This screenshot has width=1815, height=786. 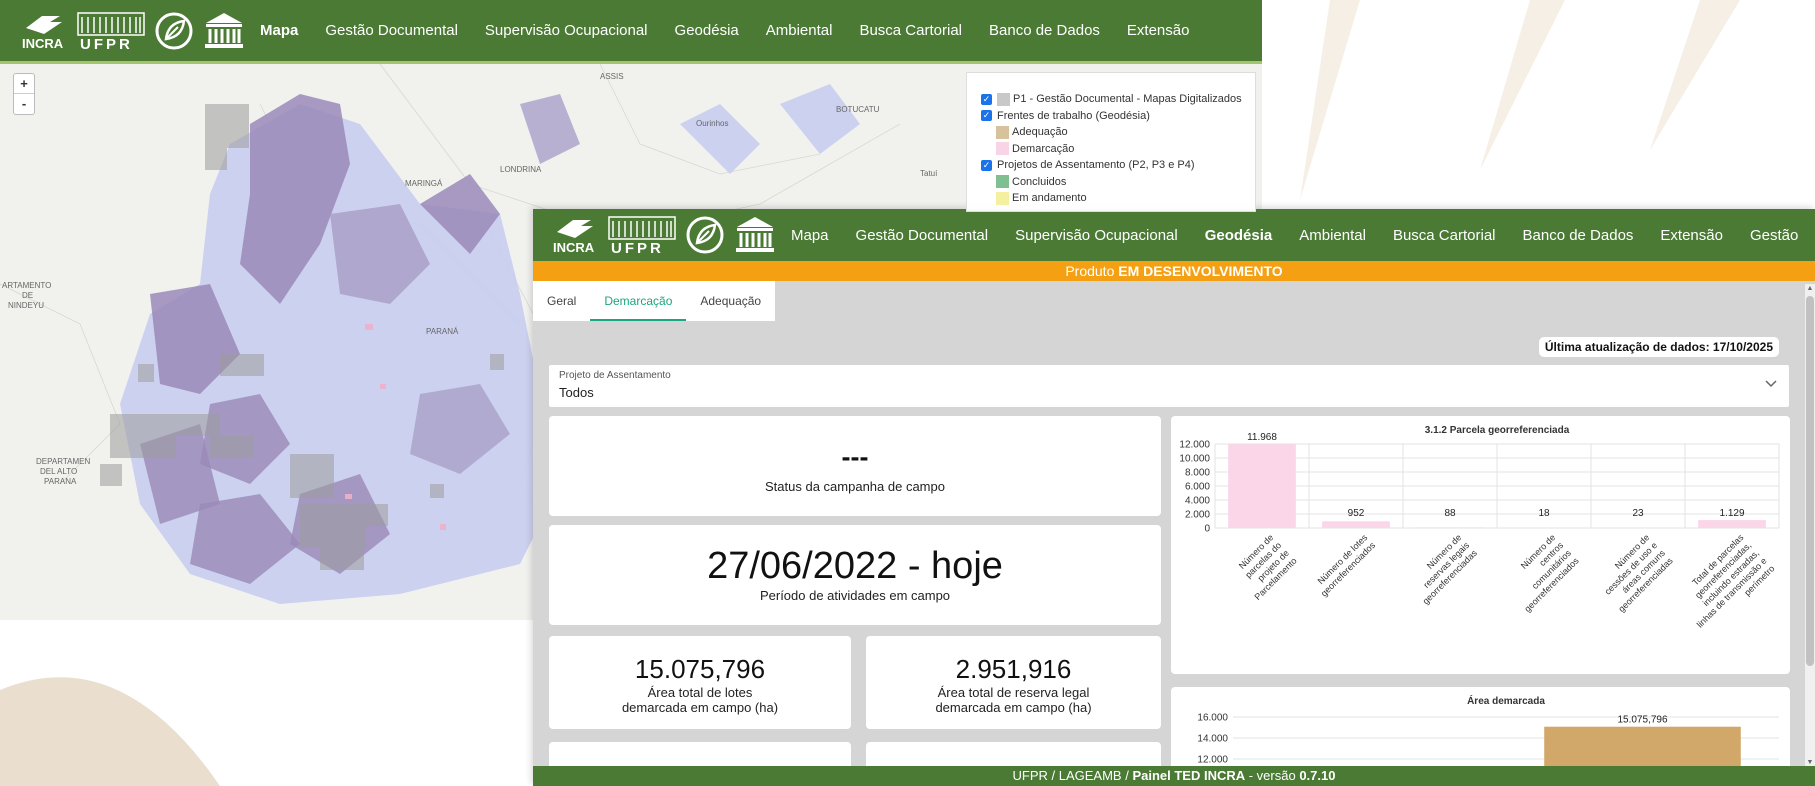 What do you see at coordinates (1262, 437) in the screenshot?
I see `data-label: 11.968` at bounding box center [1262, 437].